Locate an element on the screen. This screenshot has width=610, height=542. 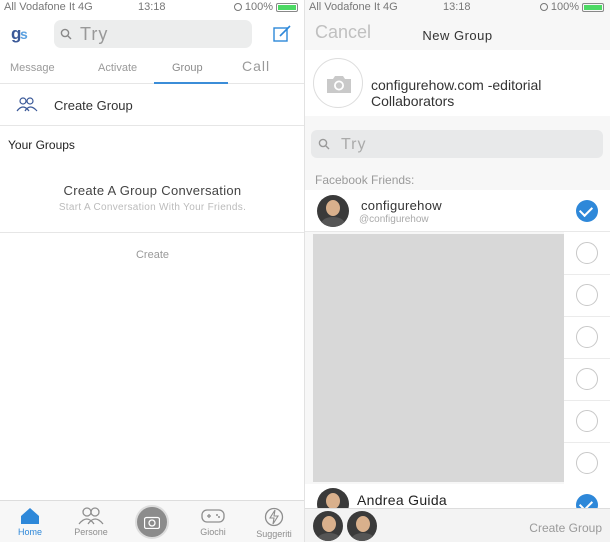
bottom-tab-bar: Home Persone Giochi Suggeriti is located at coordinates (152, 521).